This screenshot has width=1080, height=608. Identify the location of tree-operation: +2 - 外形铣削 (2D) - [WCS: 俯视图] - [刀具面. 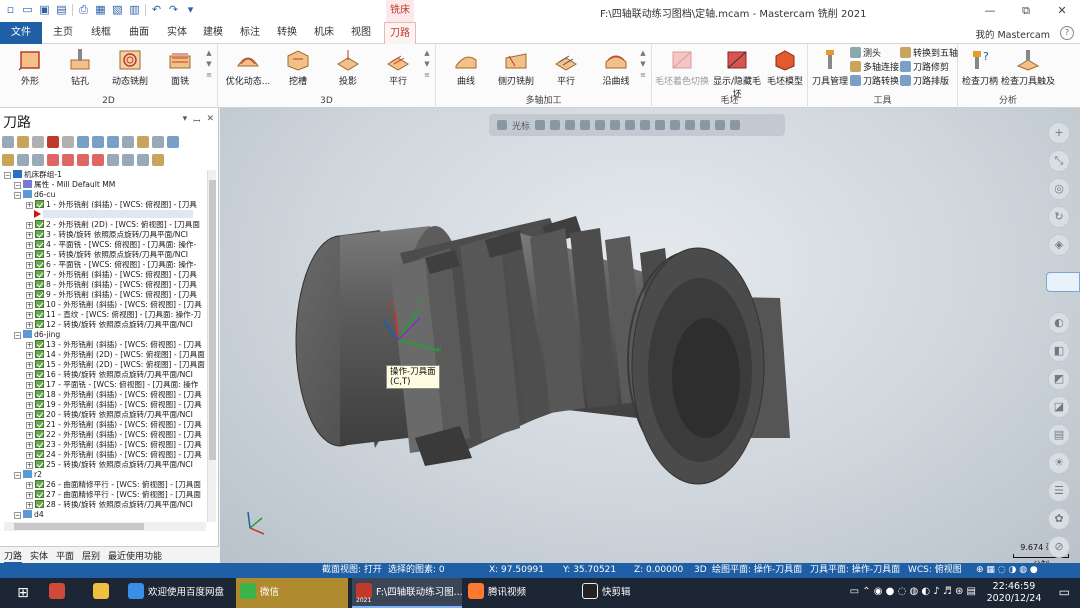
(113, 225).